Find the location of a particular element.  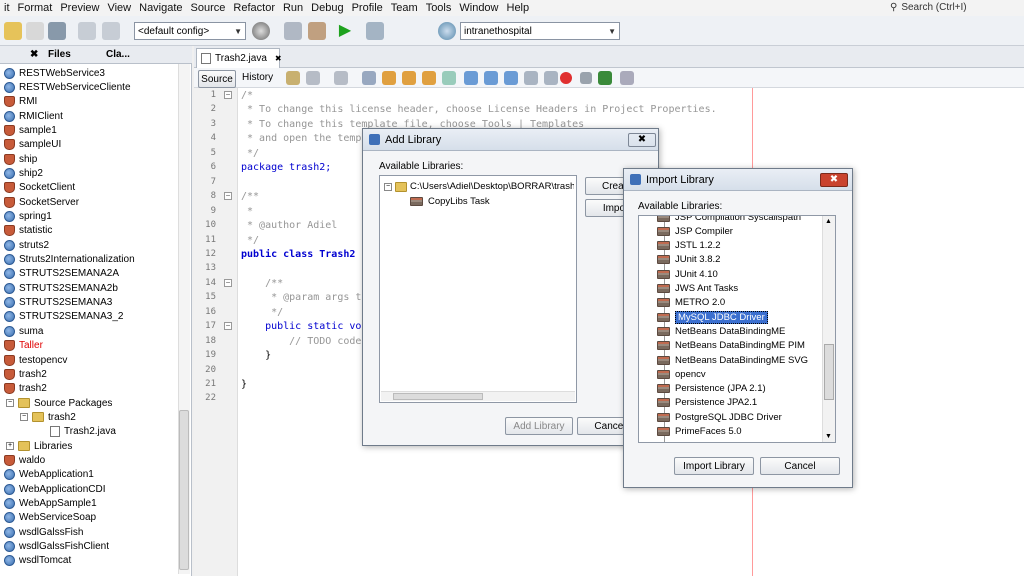

project-item: Struts2Internationalization is located at coordinates (69, 260).